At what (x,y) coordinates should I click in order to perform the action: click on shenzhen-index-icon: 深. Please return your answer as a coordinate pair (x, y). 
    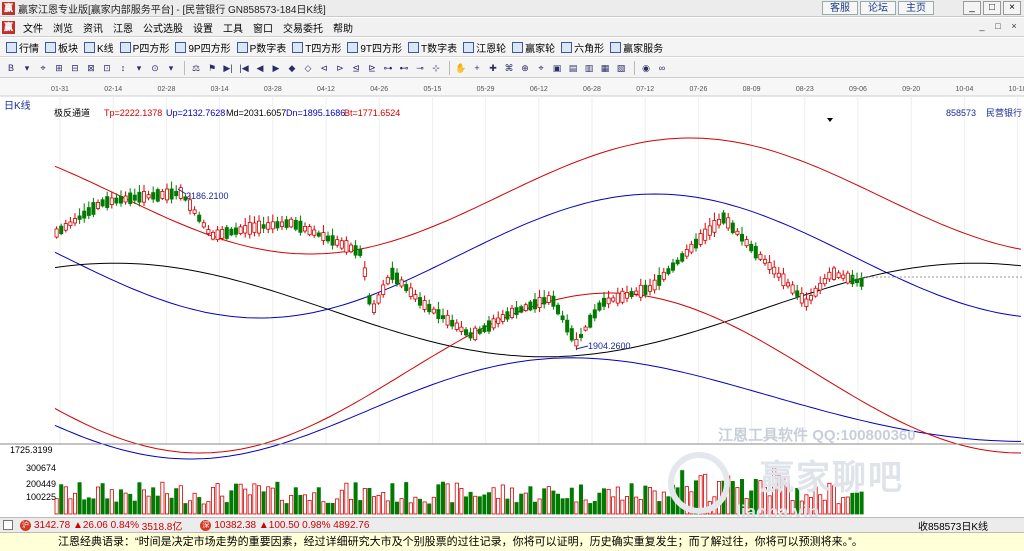
    Looking at the image, I should click on (206, 525).